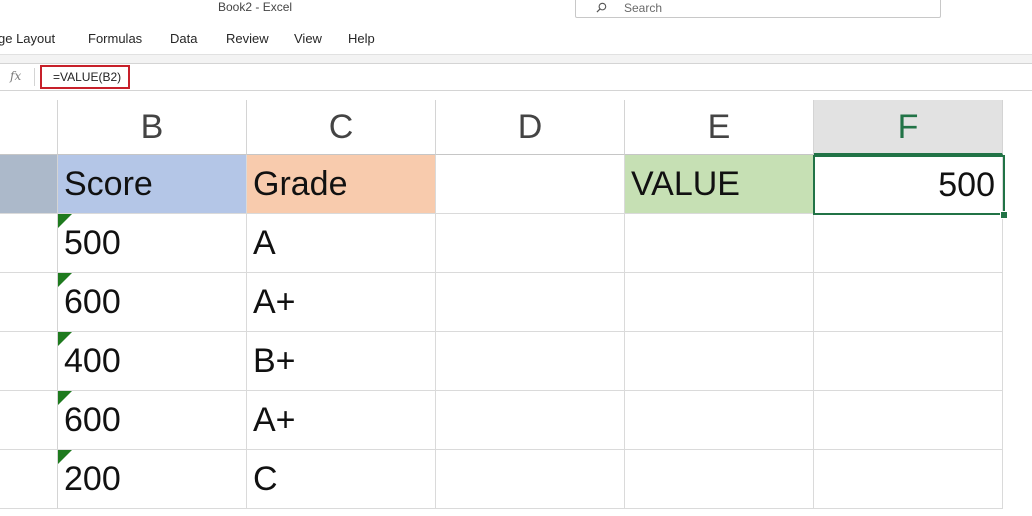  Describe the element at coordinates (758, 9) in the screenshot. I see `search-box: Search` at that location.